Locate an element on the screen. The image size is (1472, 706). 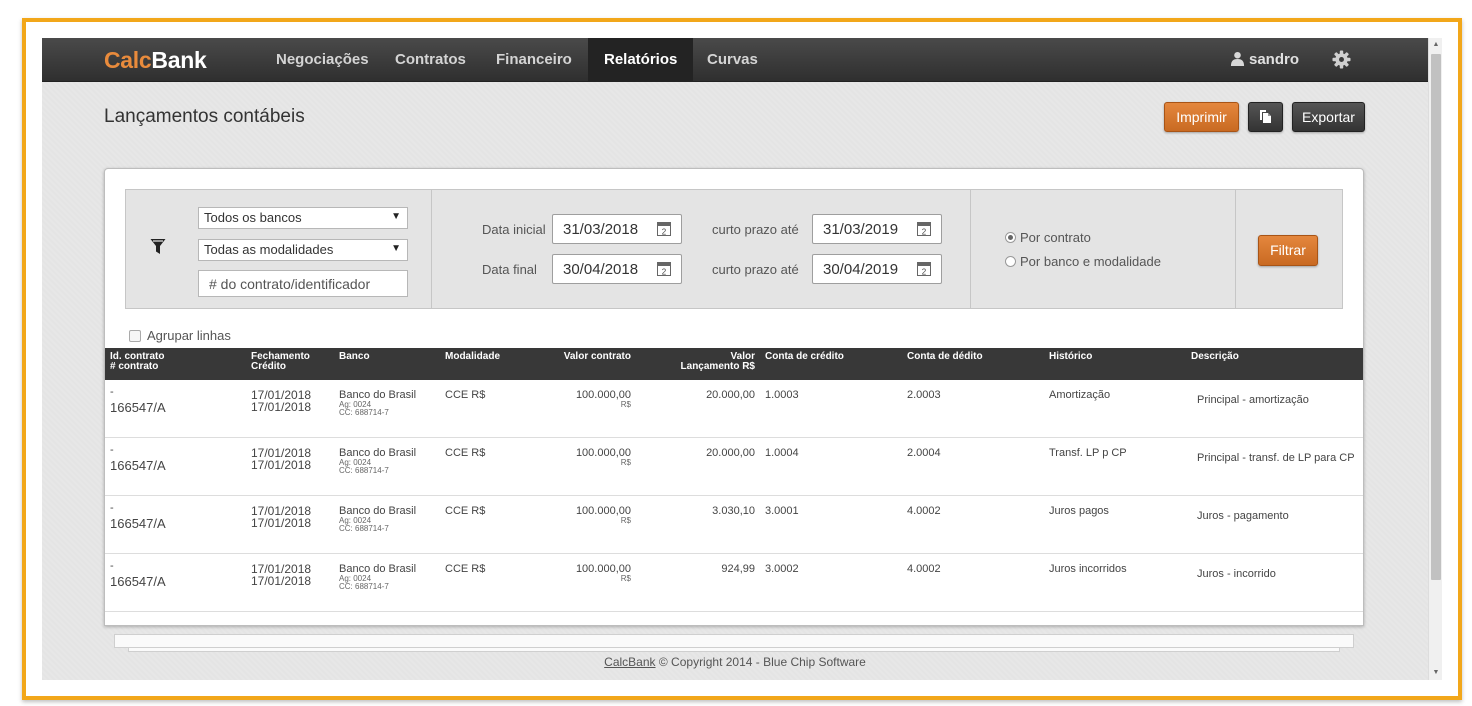
short-term-start-input: 31/03/2019 2 is located at coordinates (877, 229).